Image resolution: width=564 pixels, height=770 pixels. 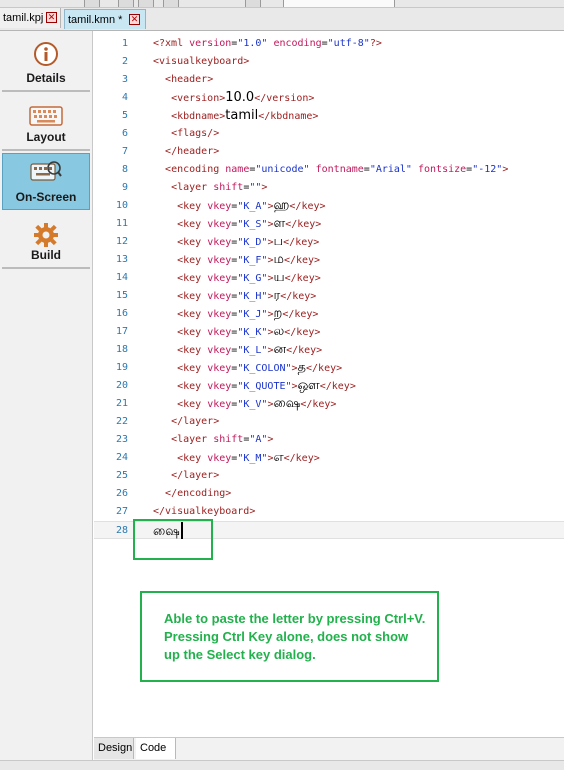 I want to click on code-text: <key vkey="K_COLON">த</key>, so click(x=247, y=368).